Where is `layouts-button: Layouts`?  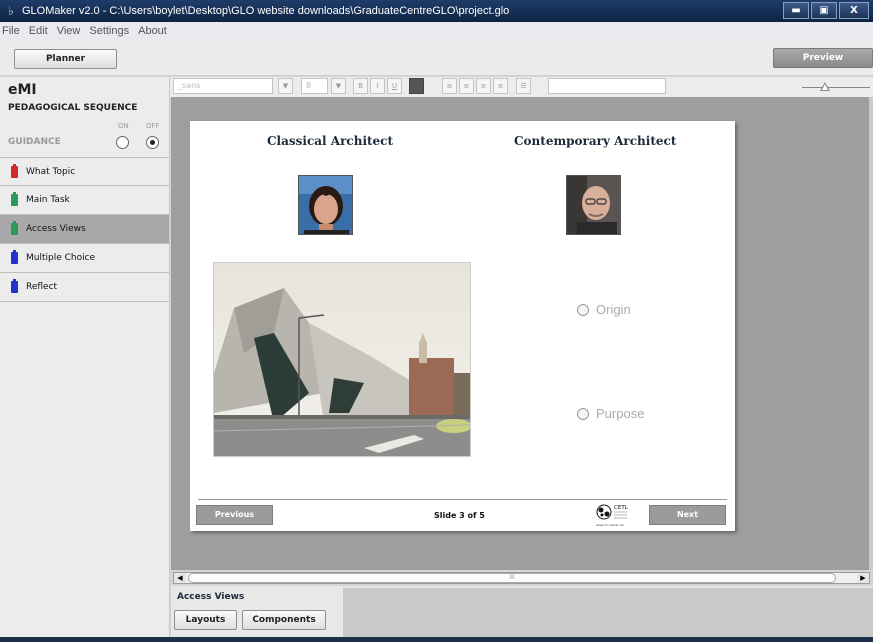 layouts-button: Layouts is located at coordinates (205, 620).